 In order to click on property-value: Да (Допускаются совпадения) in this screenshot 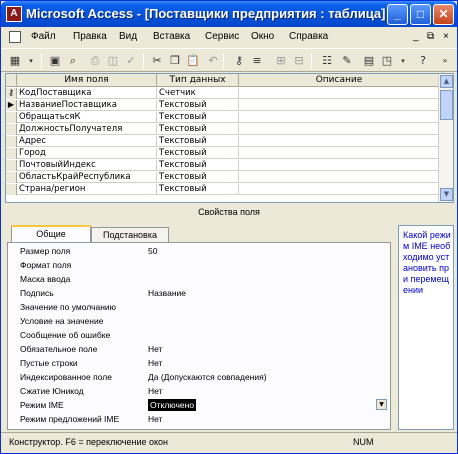, I will do `click(207, 377)`.